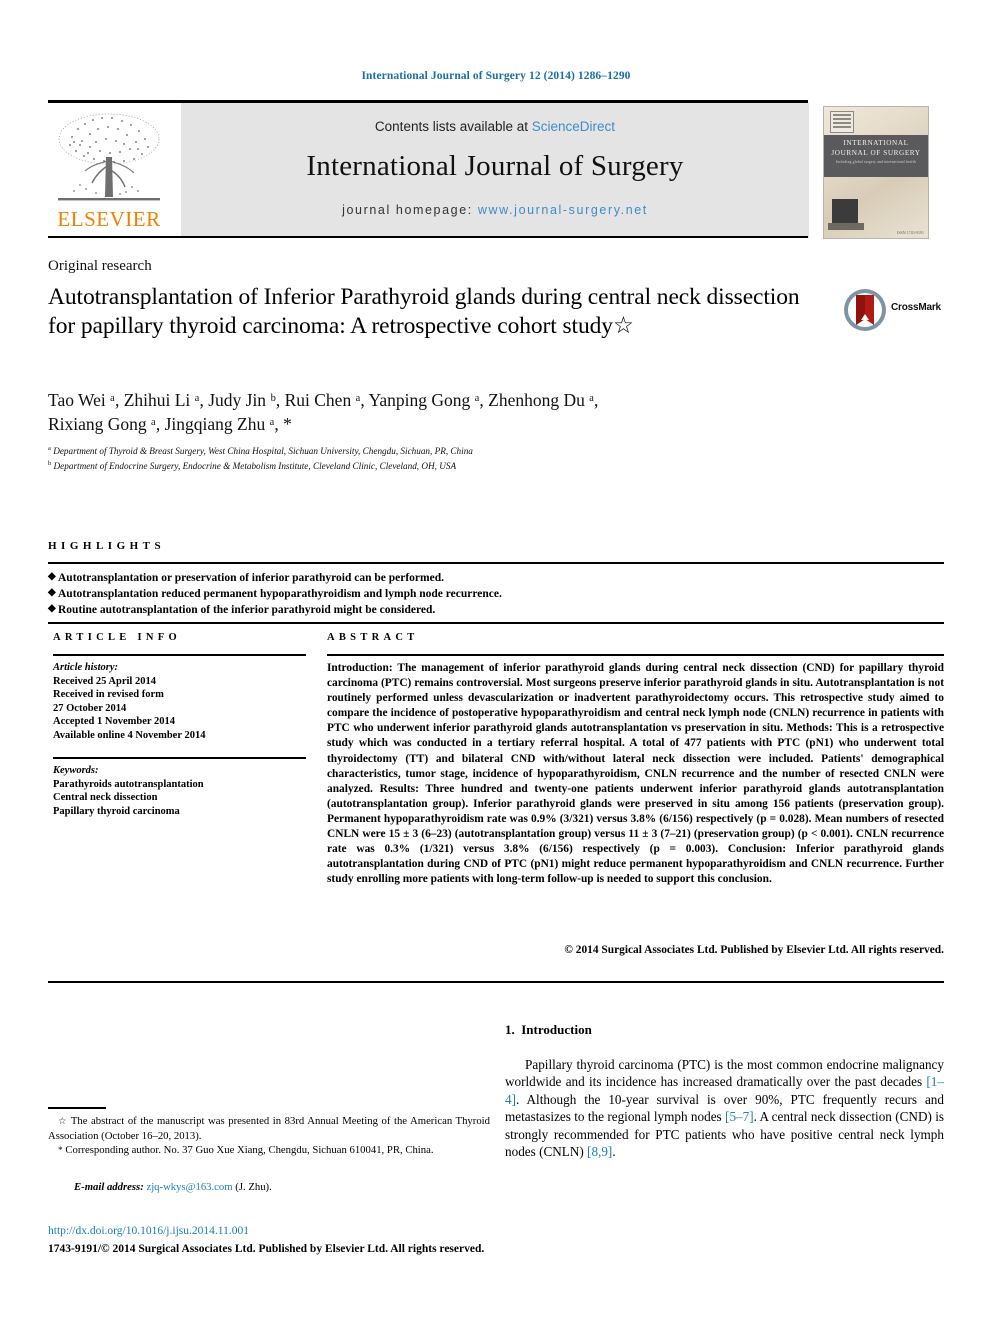  I want to click on cover-crest-icon, so click(845, 211).